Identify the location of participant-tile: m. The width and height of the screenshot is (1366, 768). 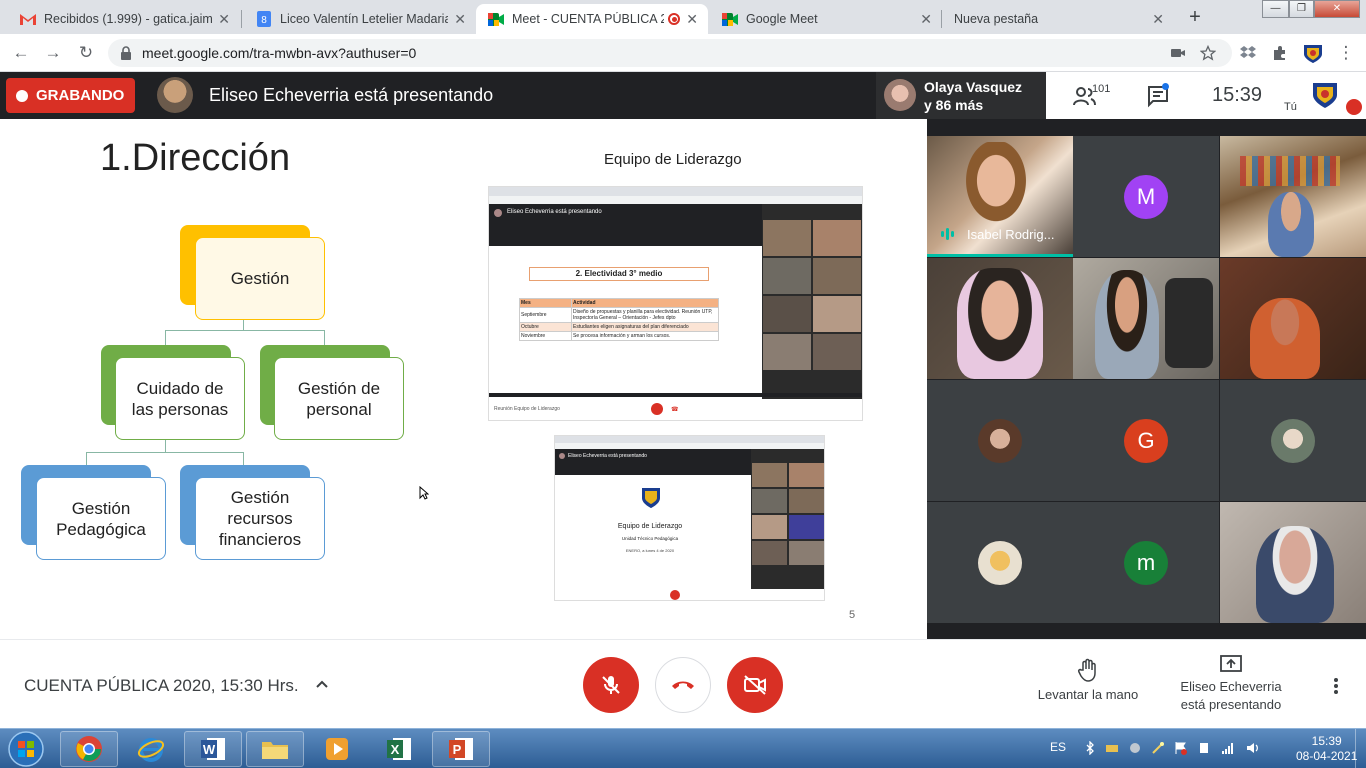
(1146, 562).